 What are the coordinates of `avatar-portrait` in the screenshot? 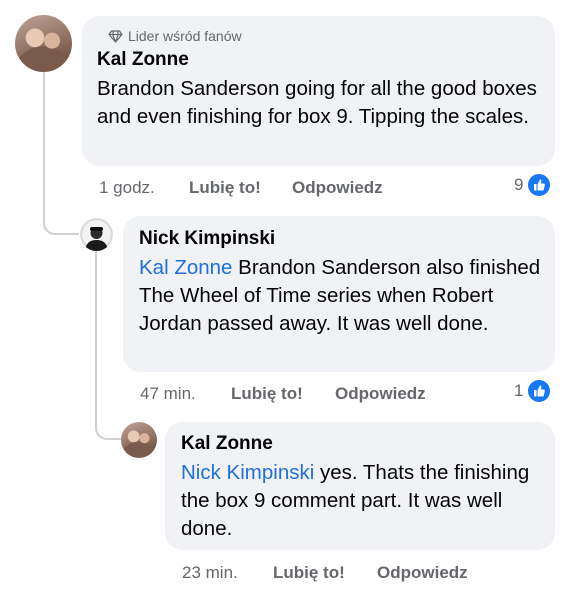 It's located at (96, 239).